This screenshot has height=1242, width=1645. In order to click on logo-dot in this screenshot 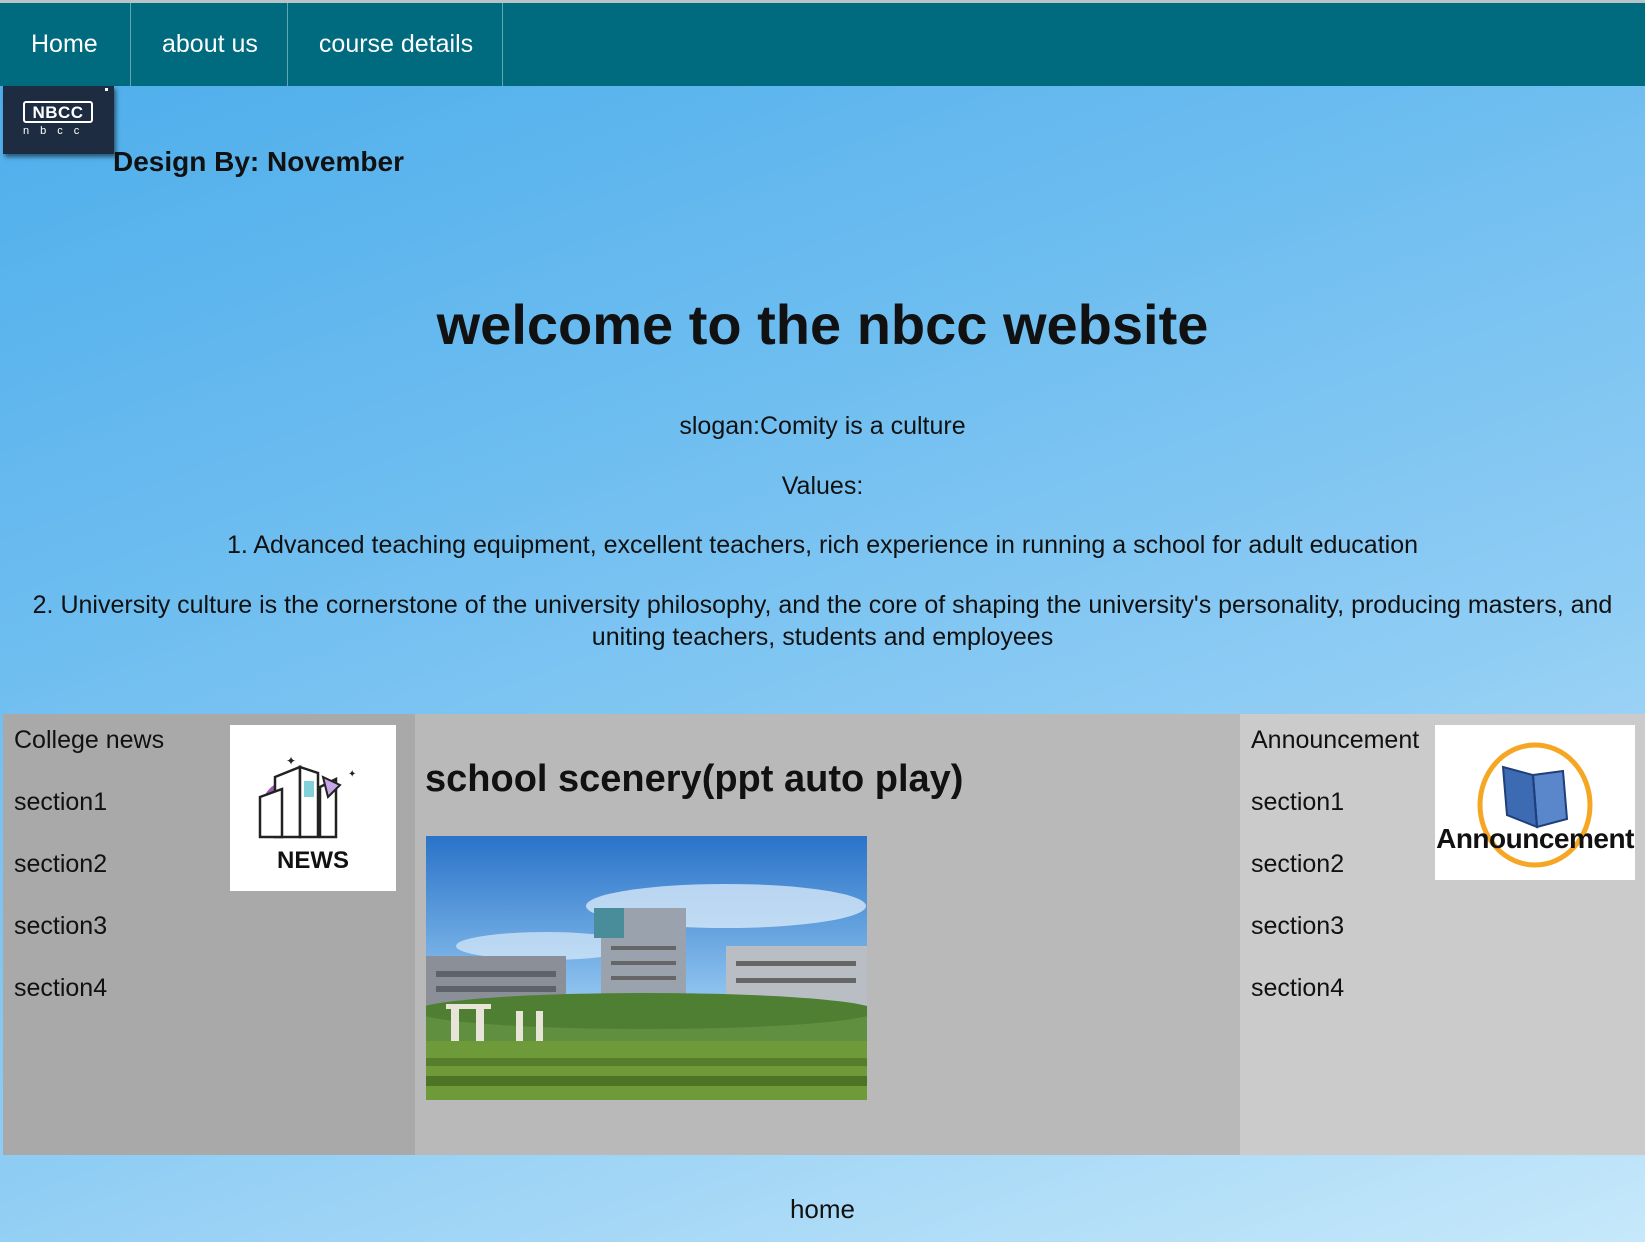, I will do `click(106, 89)`.